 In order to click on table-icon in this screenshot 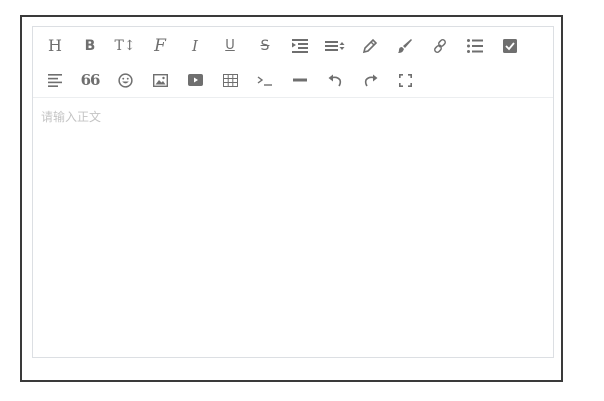, I will do `click(230, 80)`.